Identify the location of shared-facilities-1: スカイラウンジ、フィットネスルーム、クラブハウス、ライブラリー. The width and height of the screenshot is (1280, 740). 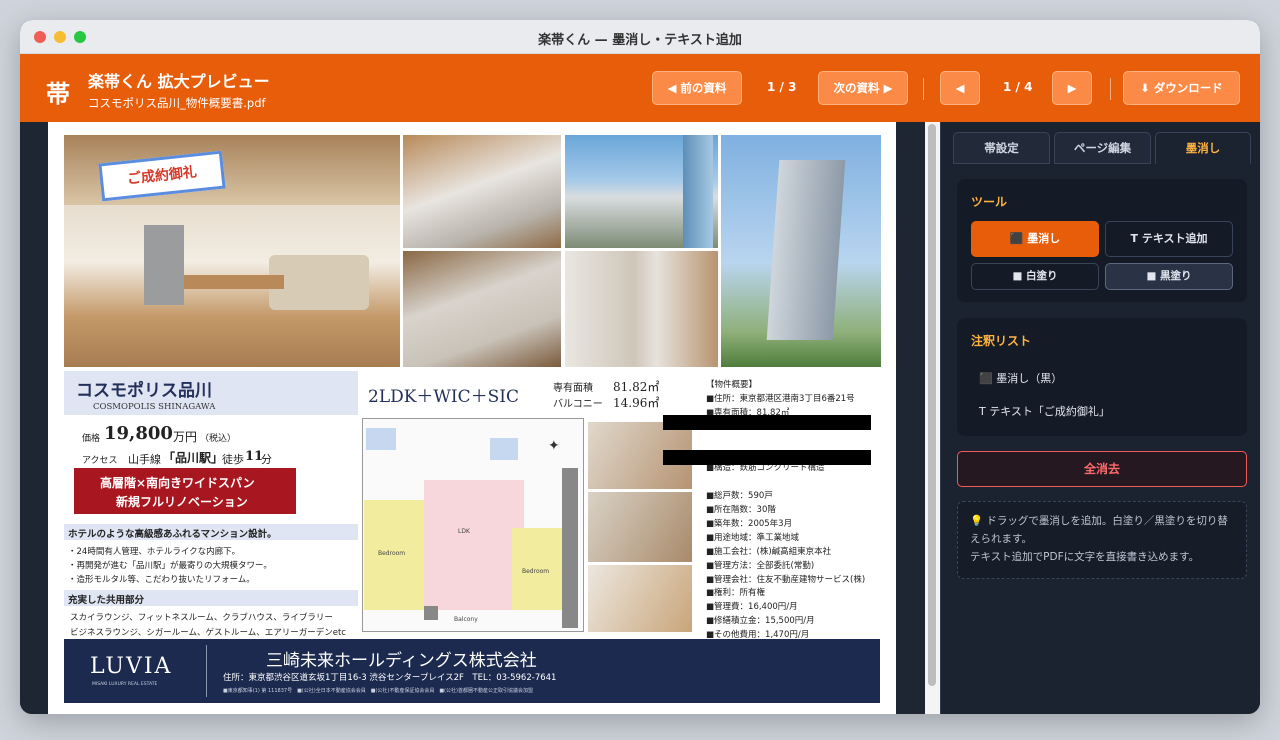
(201, 618).